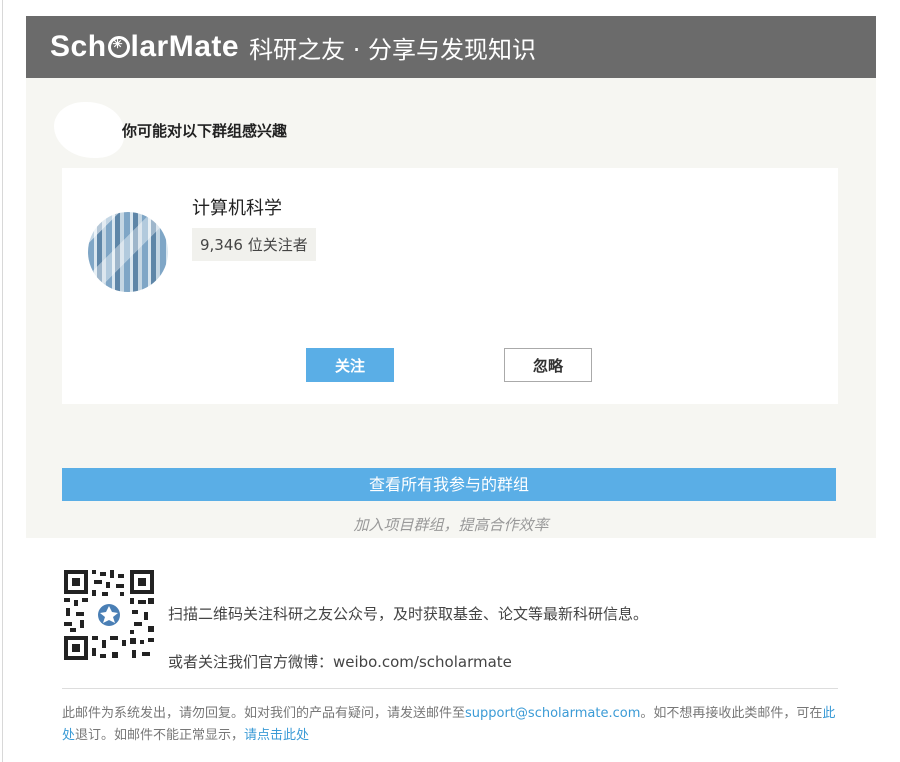  Describe the element at coordinates (205, 131) in the screenshot. I see `section-heading: 你可能对以下群组感兴趣` at that location.